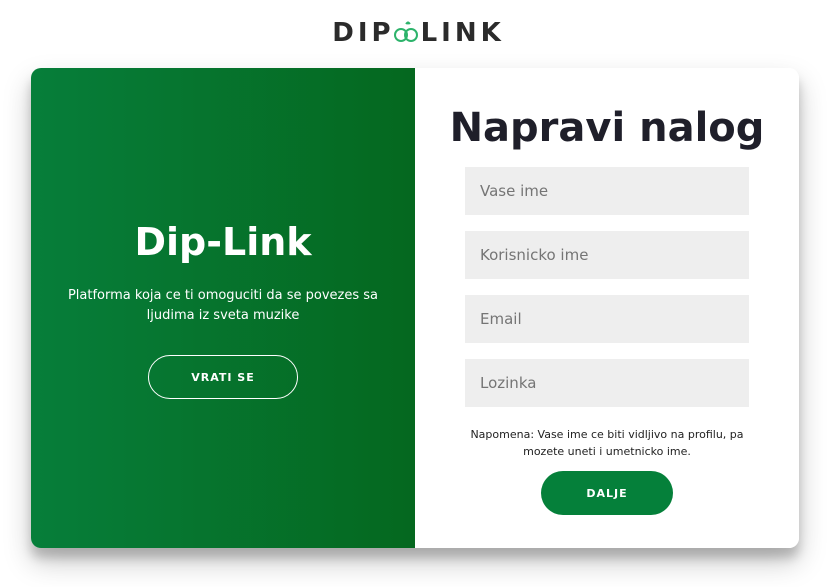  I want to click on email-field, so click(607, 319).